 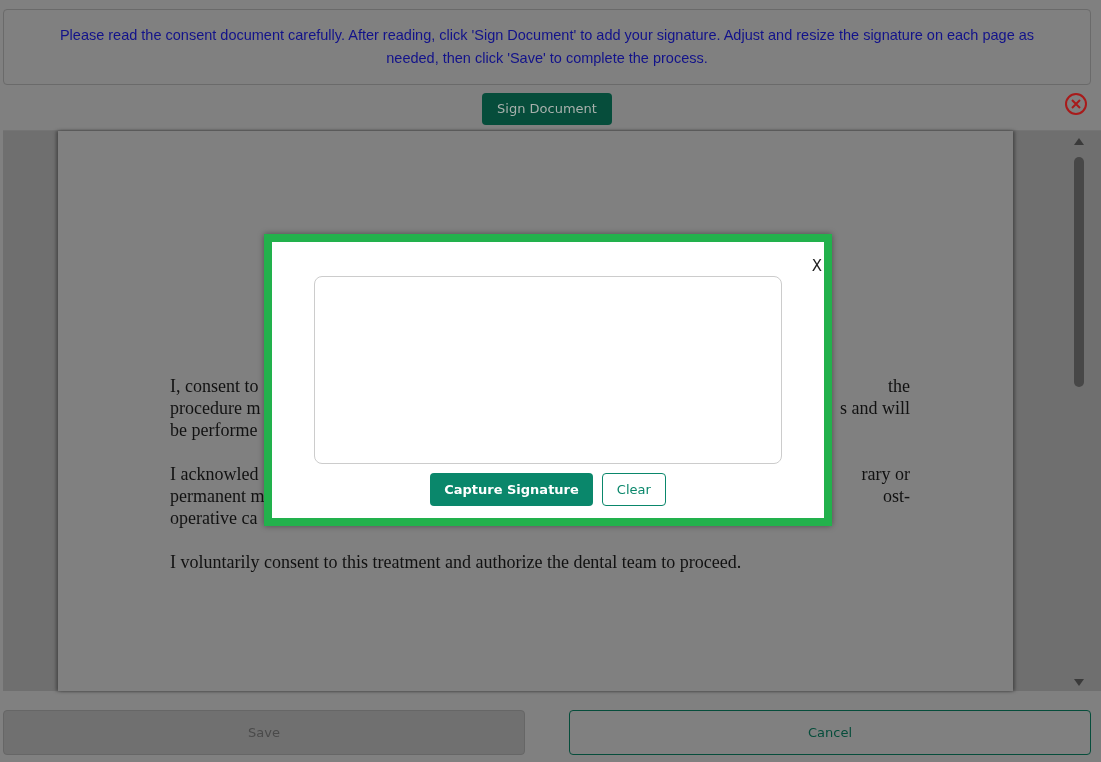 I want to click on scroll-up-icon, so click(x=1079, y=141).